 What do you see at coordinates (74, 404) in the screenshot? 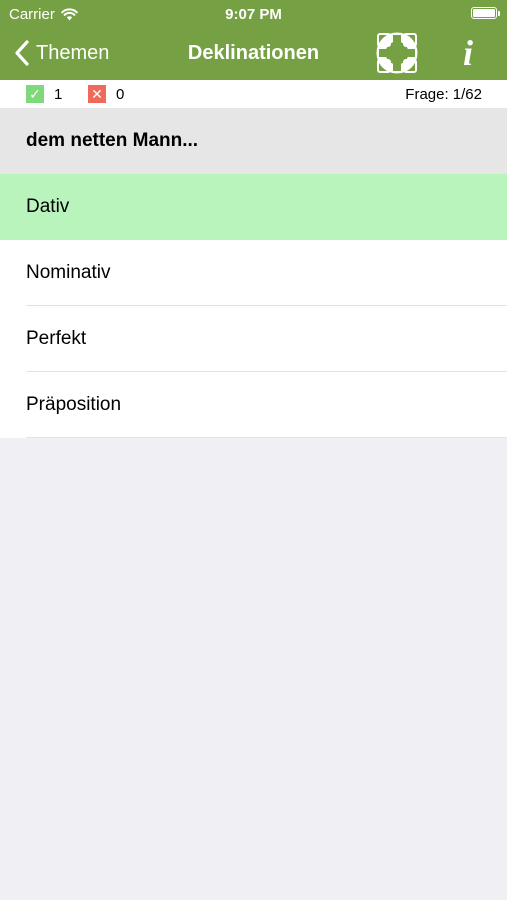
I see `answer-label: Präposition` at bounding box center [74, 404].